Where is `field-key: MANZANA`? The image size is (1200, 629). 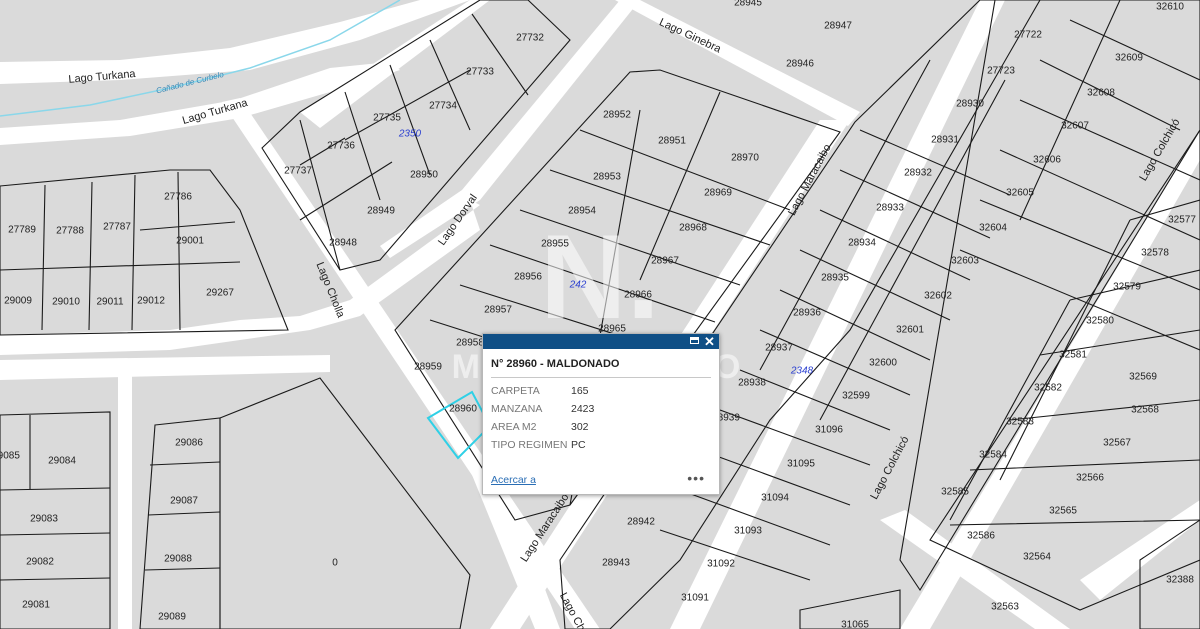
field-key: MANZANA is located at coordinates (517, 409).